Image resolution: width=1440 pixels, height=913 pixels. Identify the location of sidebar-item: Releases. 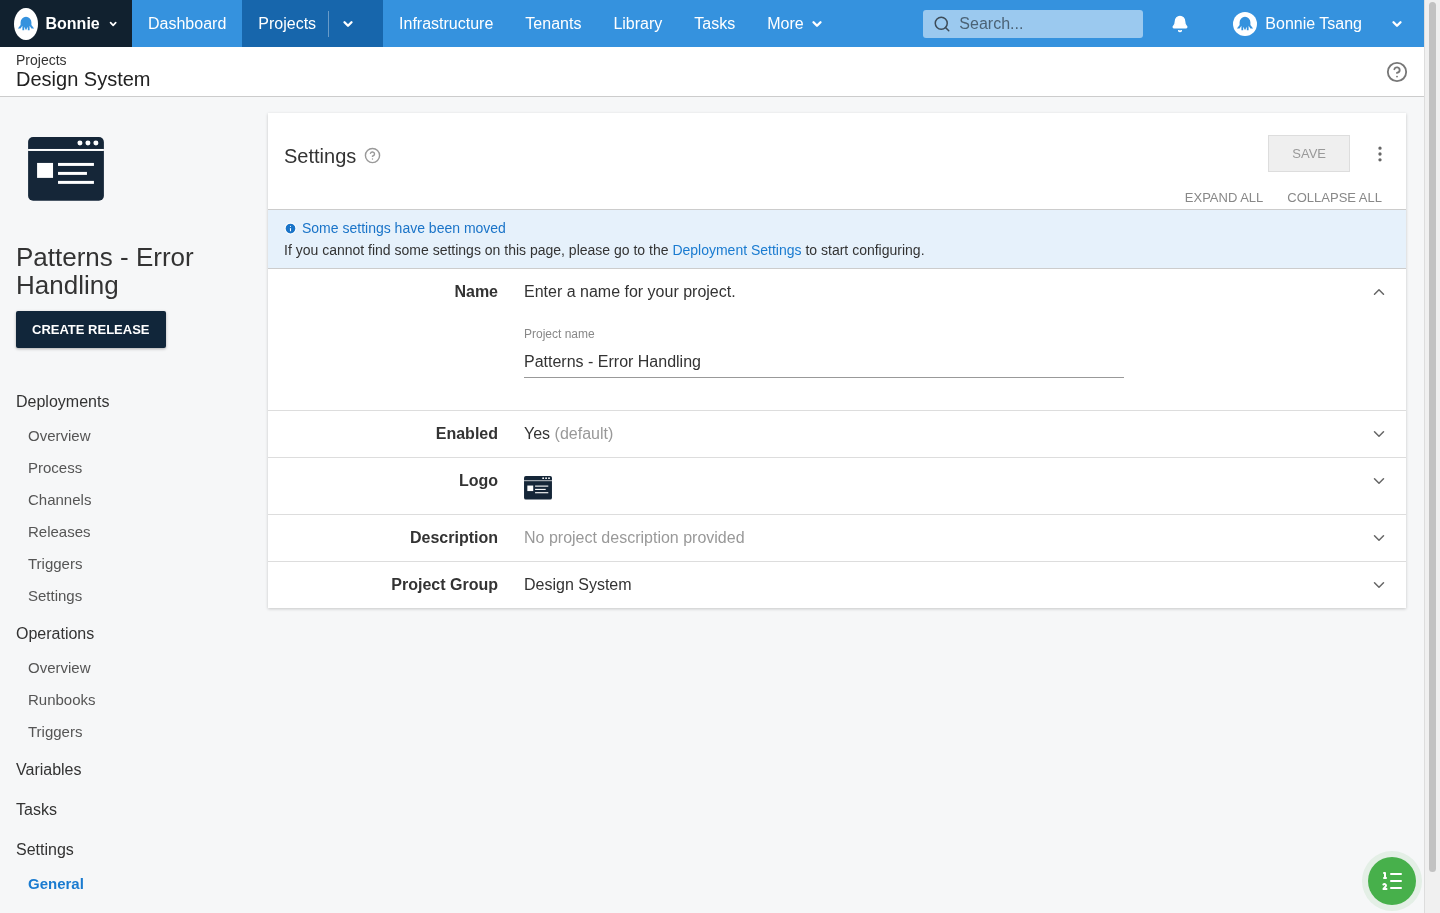
(134, 539).